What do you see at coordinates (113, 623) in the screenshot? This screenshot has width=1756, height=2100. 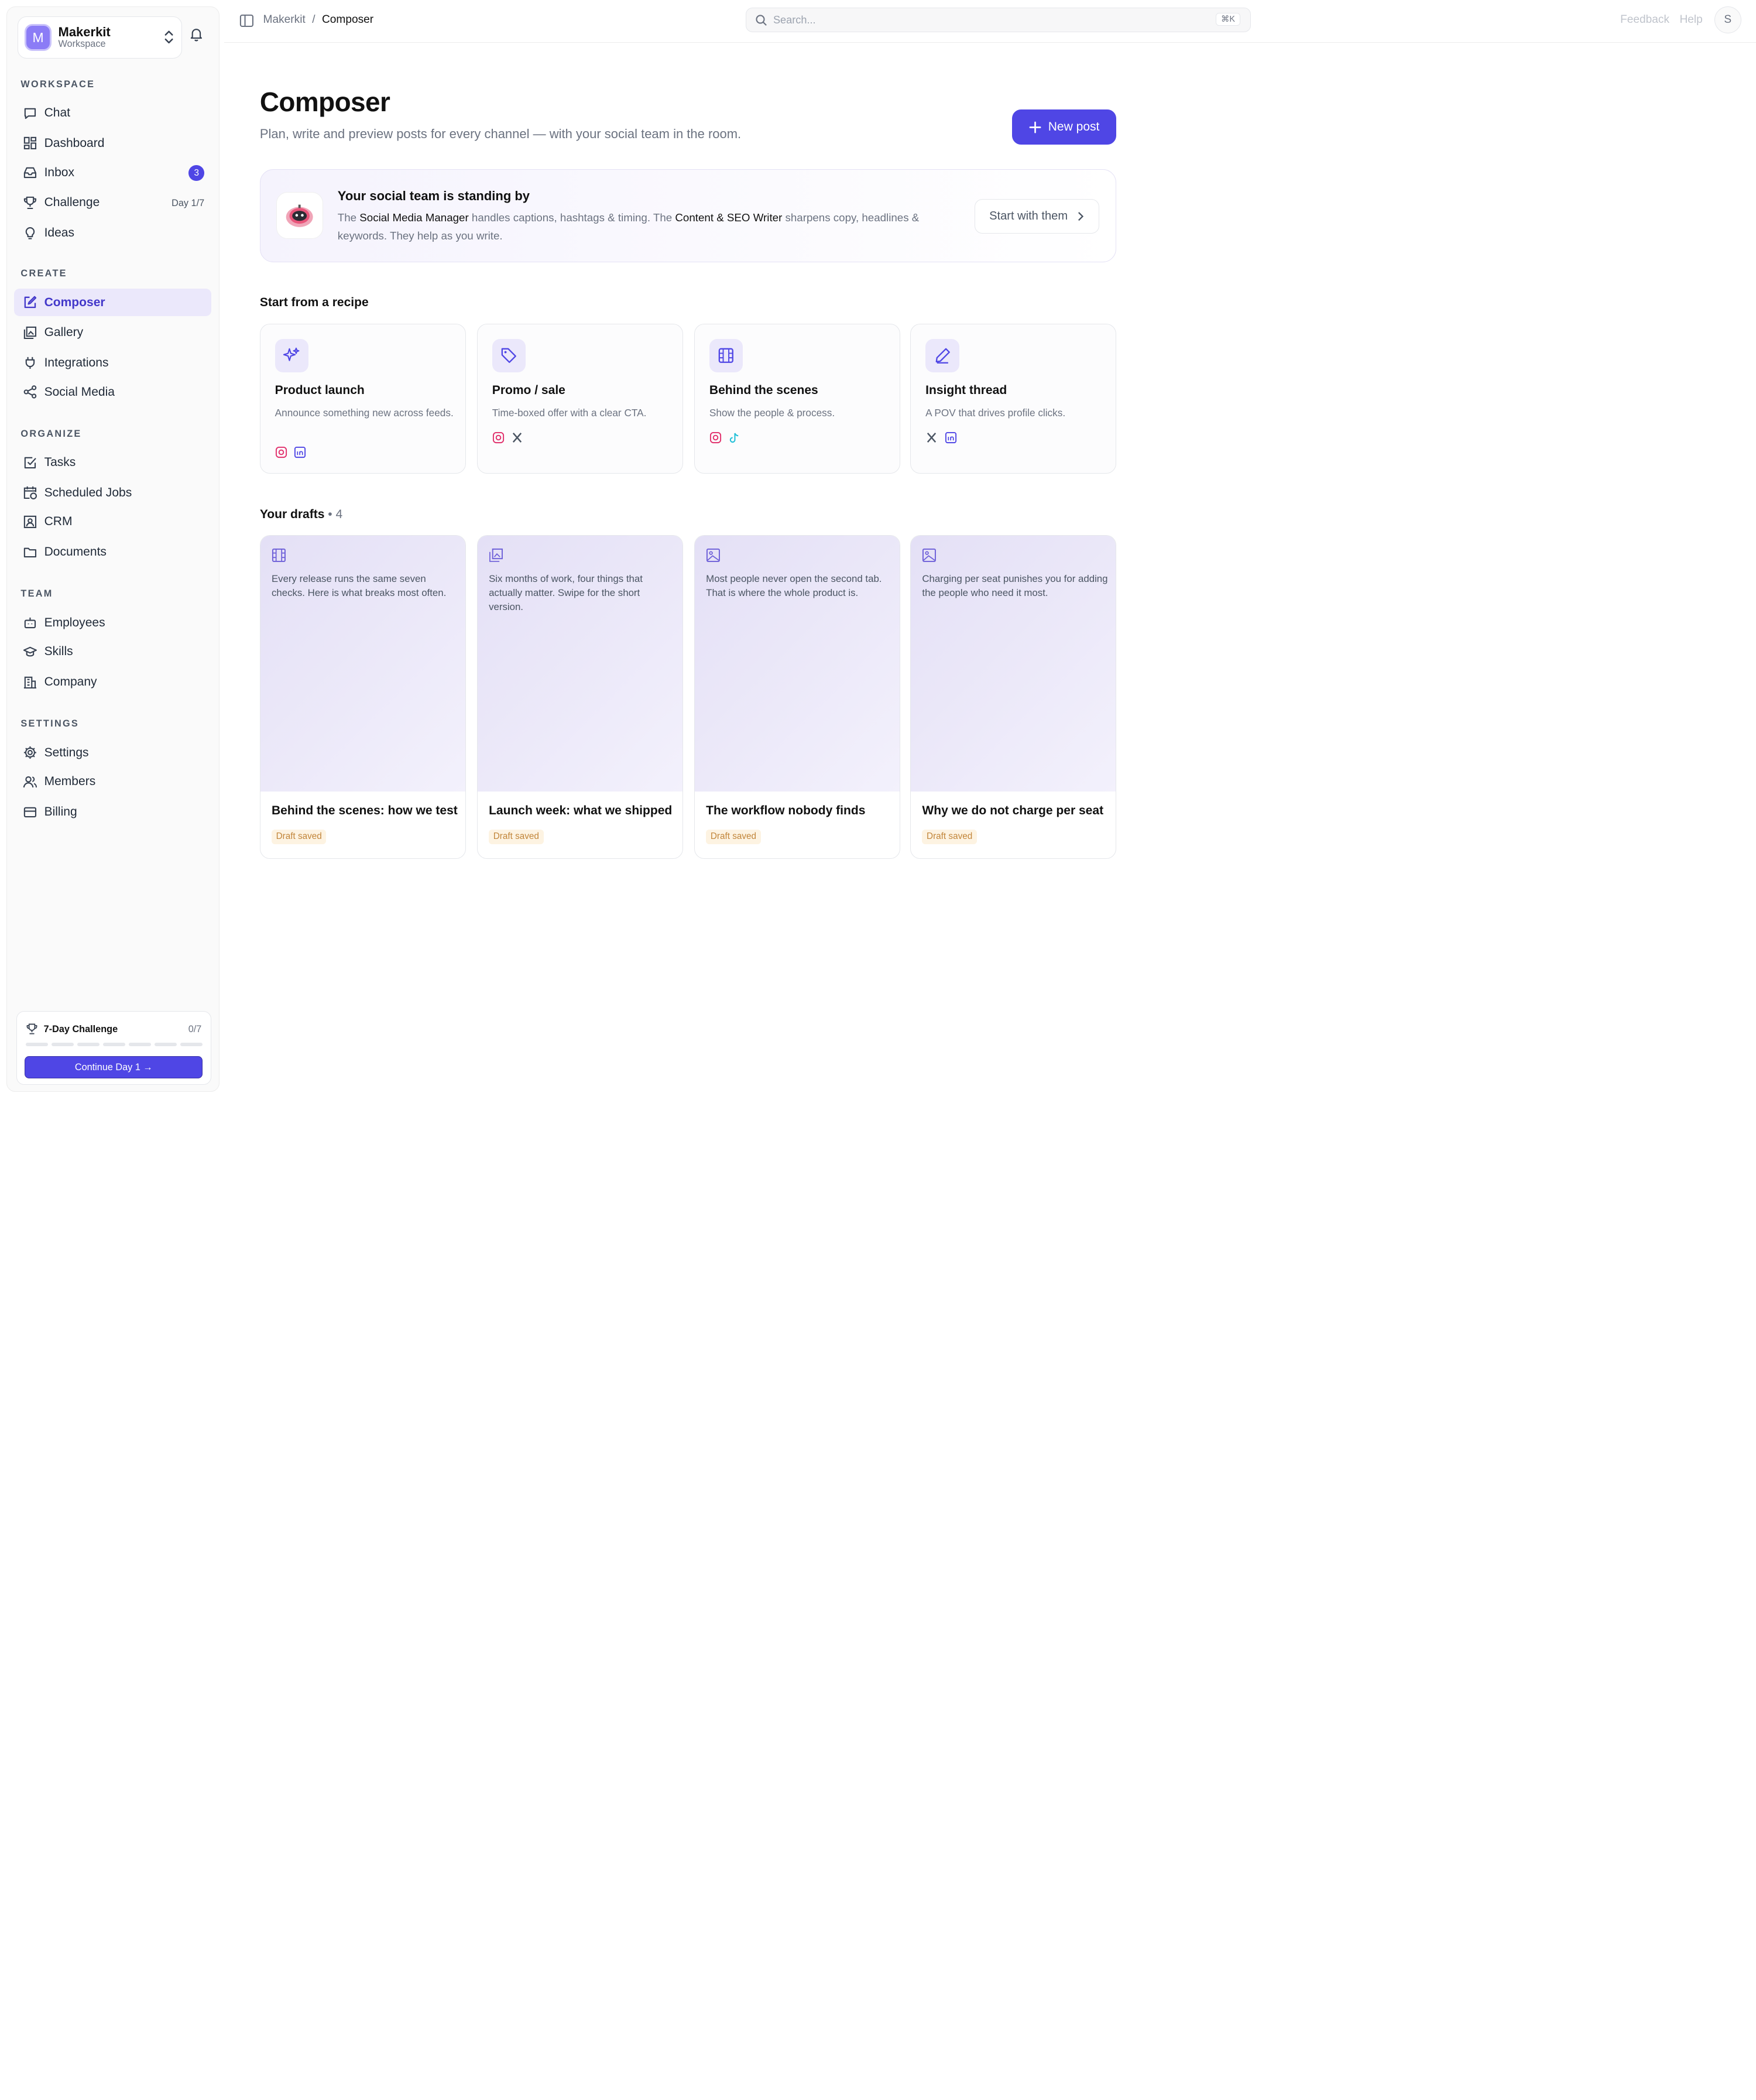 I see `sidebar-item-employees: Employees` at bounding box center [113, 623].